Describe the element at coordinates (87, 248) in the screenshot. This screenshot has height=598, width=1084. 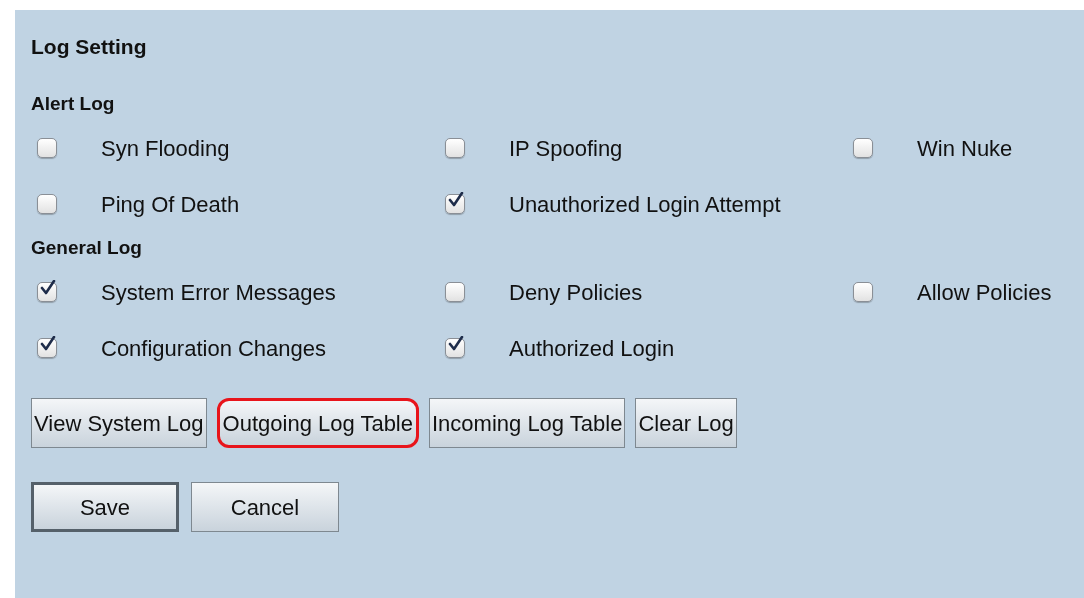
I see `section-heading: General Log` at that location.